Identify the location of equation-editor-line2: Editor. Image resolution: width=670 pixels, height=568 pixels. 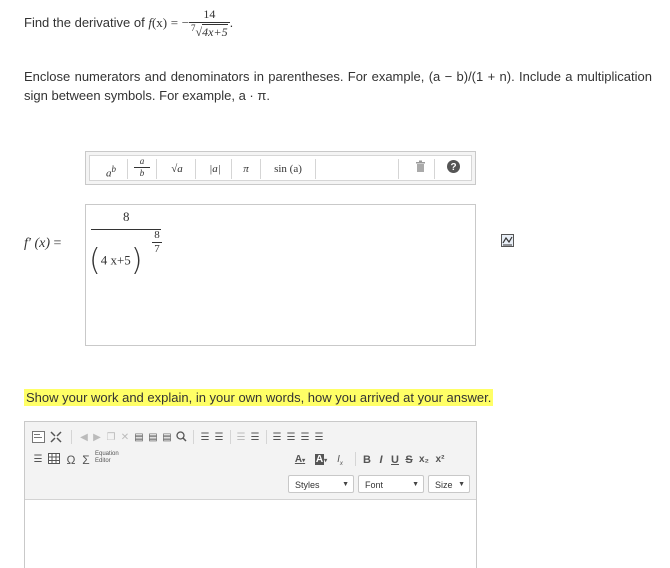
(103, 461).